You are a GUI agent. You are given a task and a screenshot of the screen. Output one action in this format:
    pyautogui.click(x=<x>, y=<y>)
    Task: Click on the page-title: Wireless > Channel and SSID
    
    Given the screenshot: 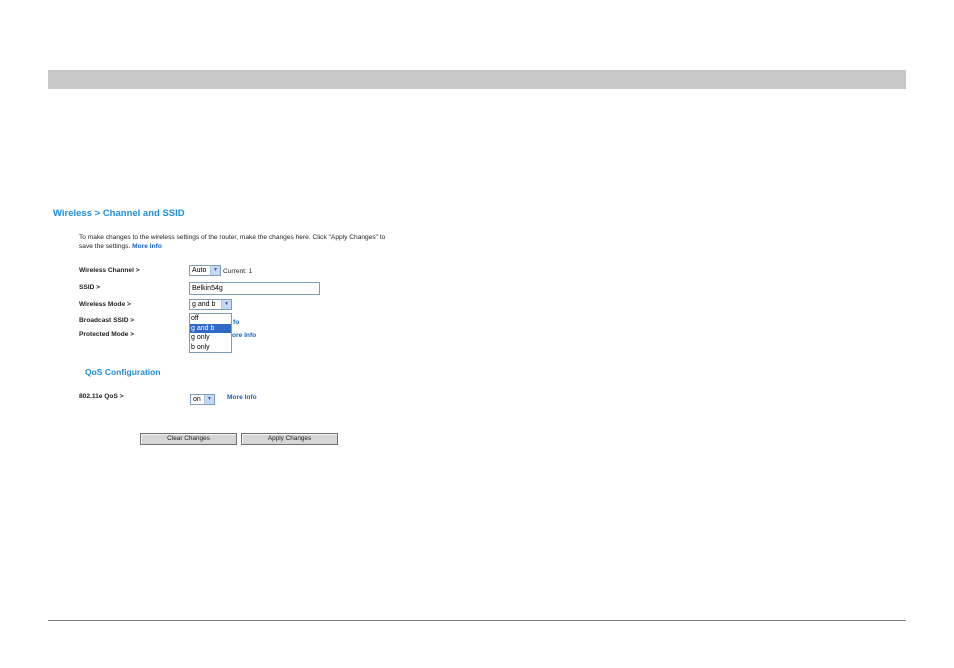 What is the action you would take?
    pyautogui.click(x=119, y=213)
    